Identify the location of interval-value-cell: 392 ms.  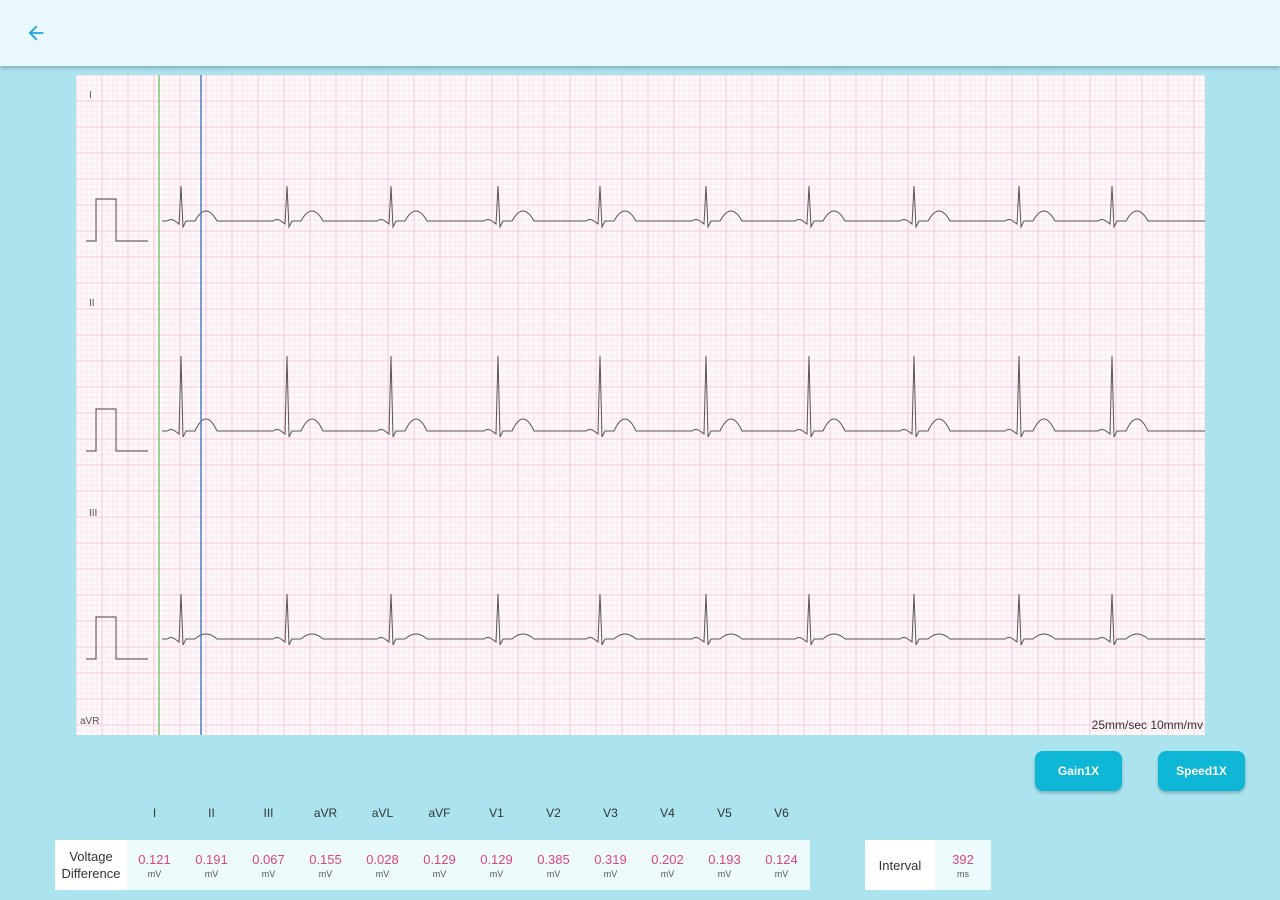
(963, 865).